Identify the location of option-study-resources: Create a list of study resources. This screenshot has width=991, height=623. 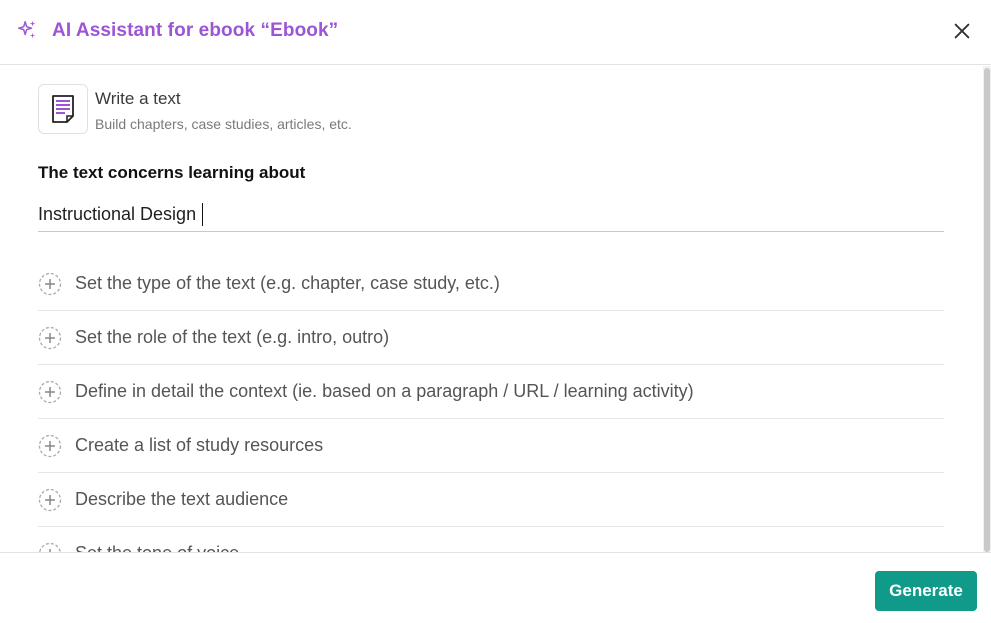
(491, 446).